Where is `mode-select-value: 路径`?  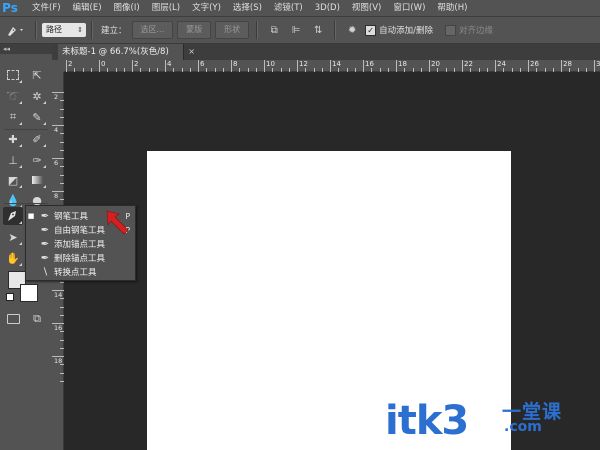 mode-select-value: 路径 is located at coordinates (54, 29).